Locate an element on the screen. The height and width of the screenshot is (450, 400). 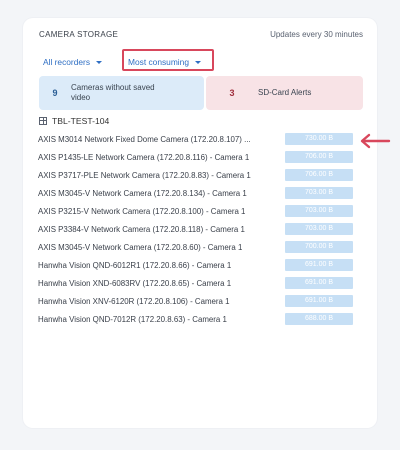
storage-bar: 688.00 B is located at coordinates (319, 319).